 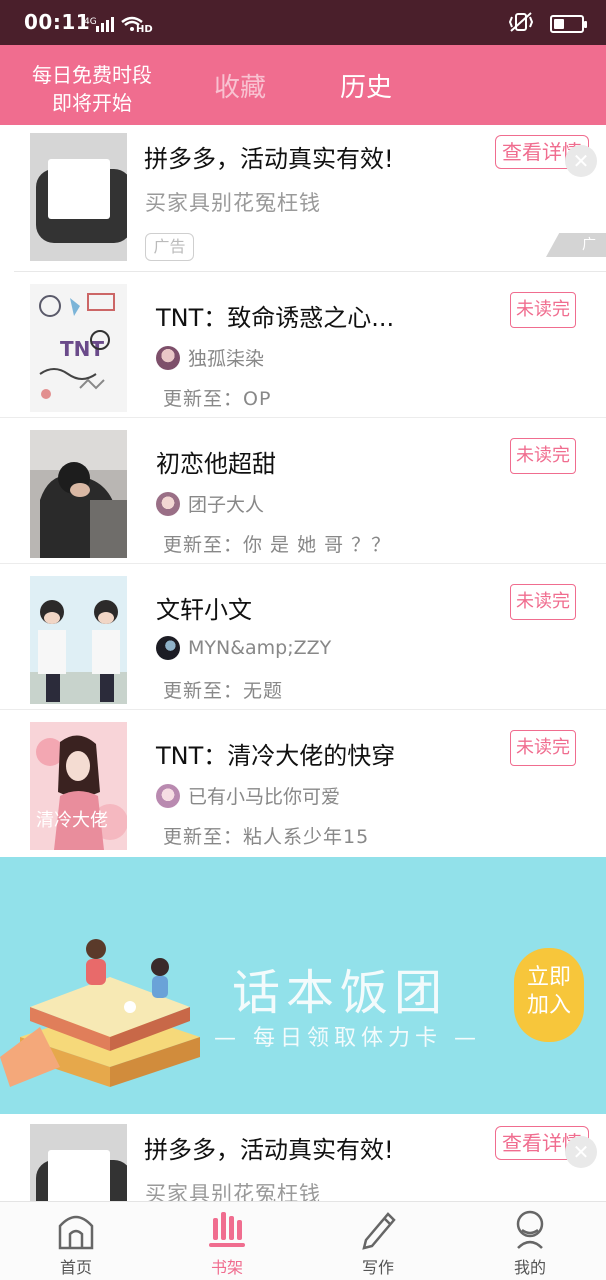 I want to click on pen-icon, so click(x=378, y=1229).